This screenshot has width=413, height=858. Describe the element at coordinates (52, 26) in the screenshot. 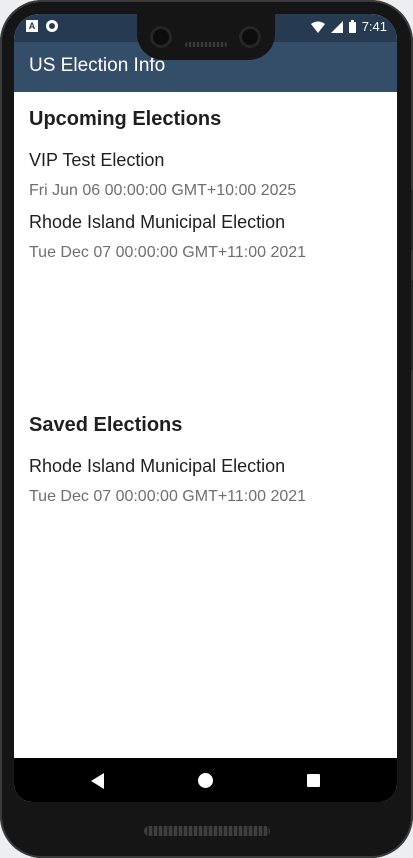

I see `circle-icon` at that location.